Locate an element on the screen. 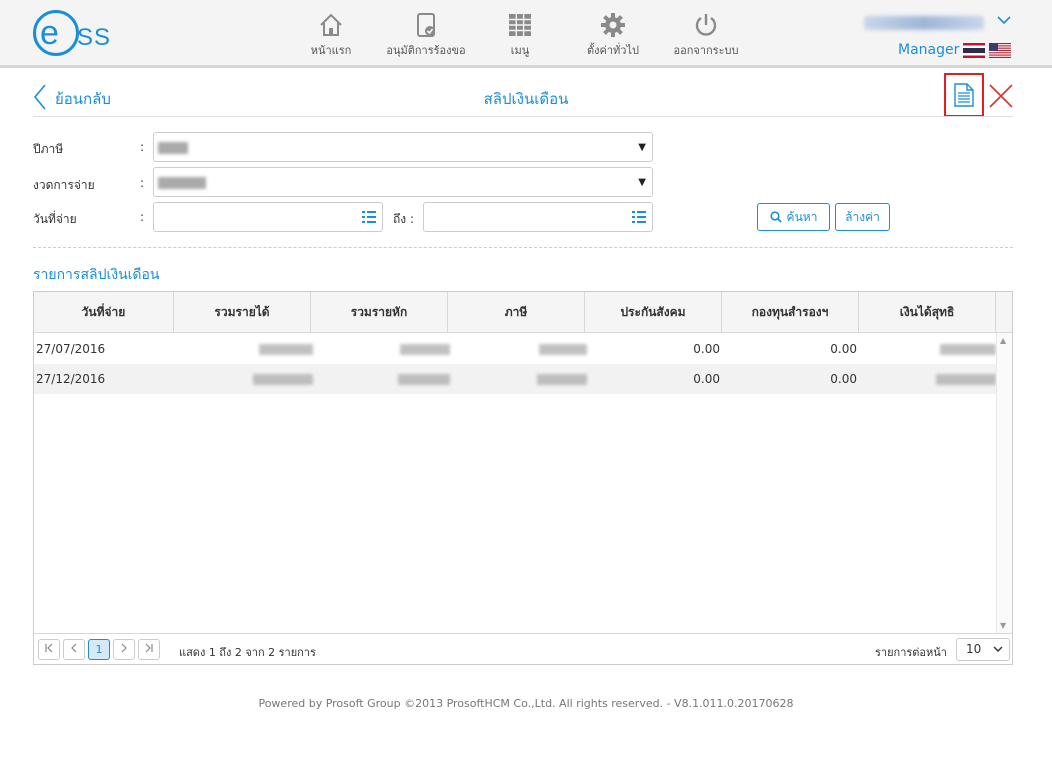  pay-period-label: งวดการจ่าย is located at coordinates (64, 185).